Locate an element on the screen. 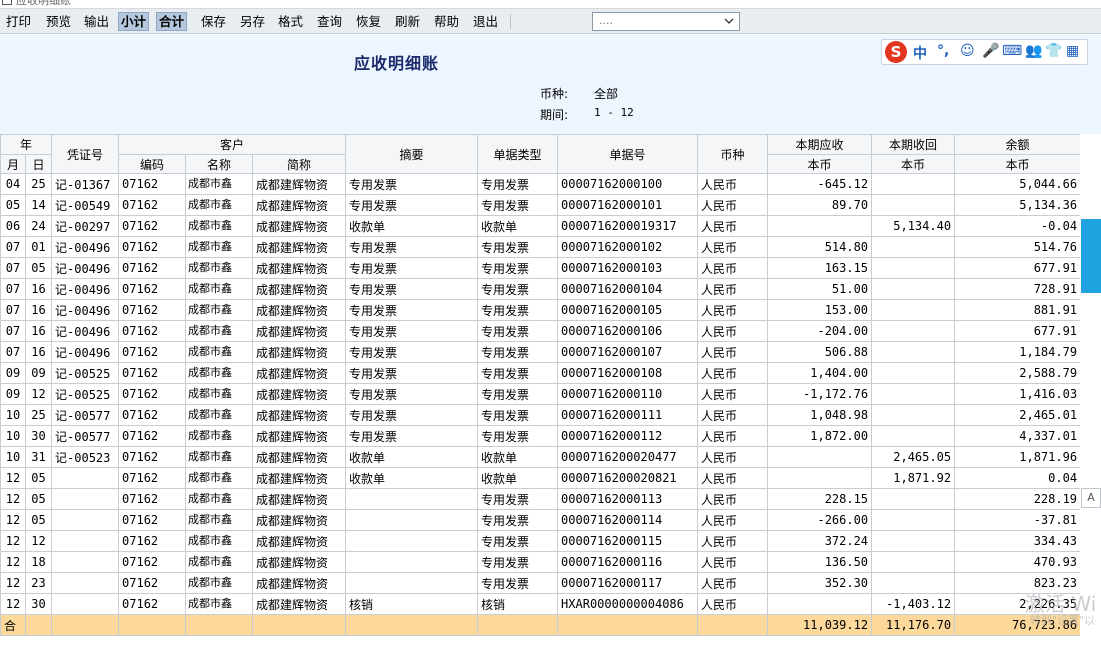 This screenshot has width=1101, height=647. row-received: 1,871.92 is located at coordinates (913, 478).